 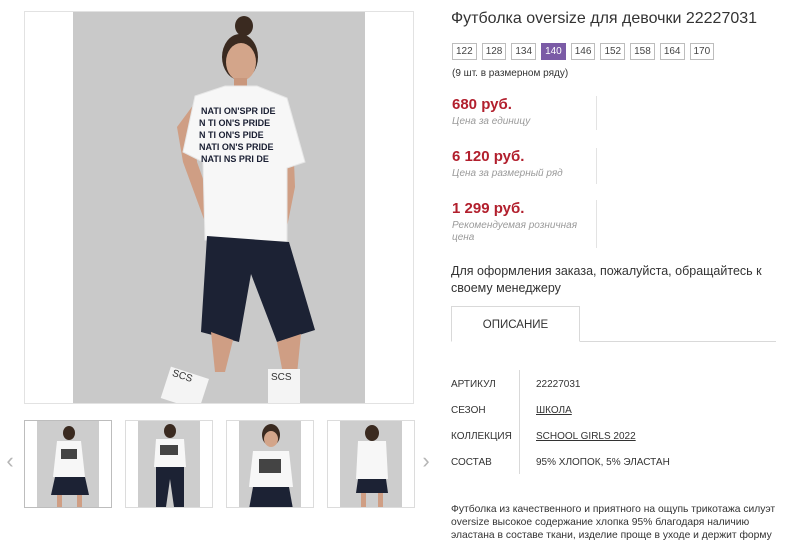 I want to click on retail-price: 1 299 руб., so click(x=488, y=208).